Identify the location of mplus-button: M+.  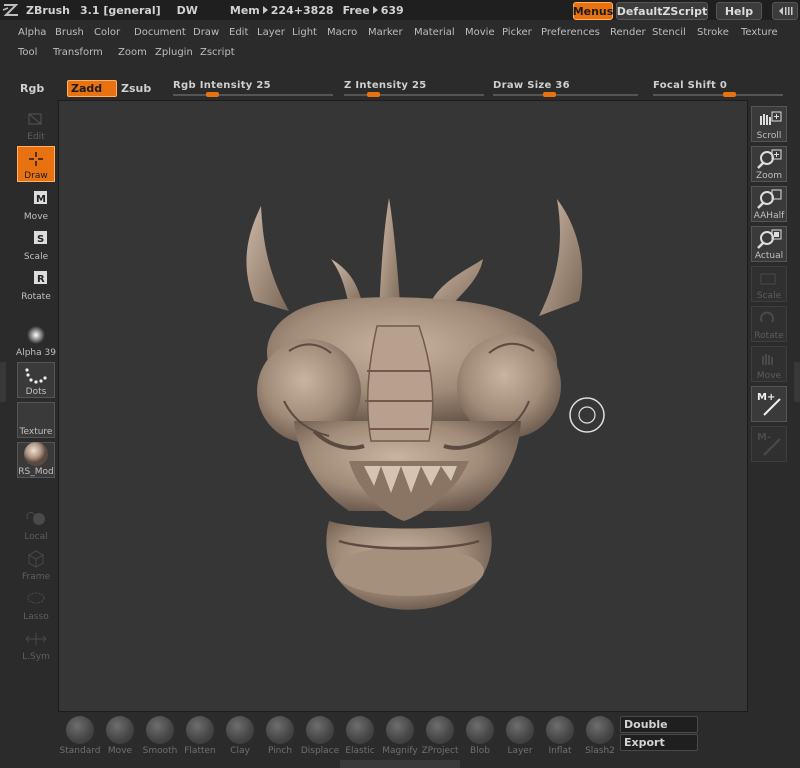
(769, 404).